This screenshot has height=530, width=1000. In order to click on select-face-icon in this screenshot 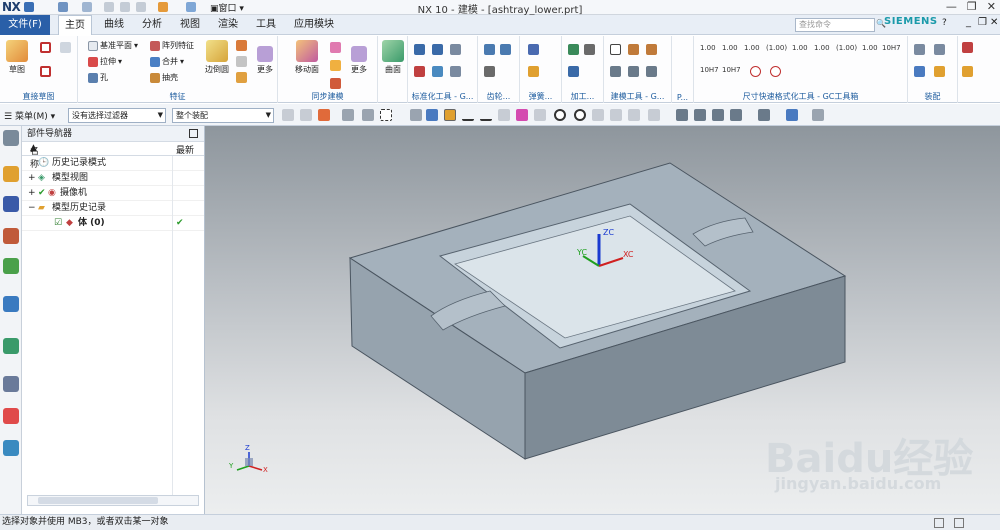, I will do `click(416, 115)`.